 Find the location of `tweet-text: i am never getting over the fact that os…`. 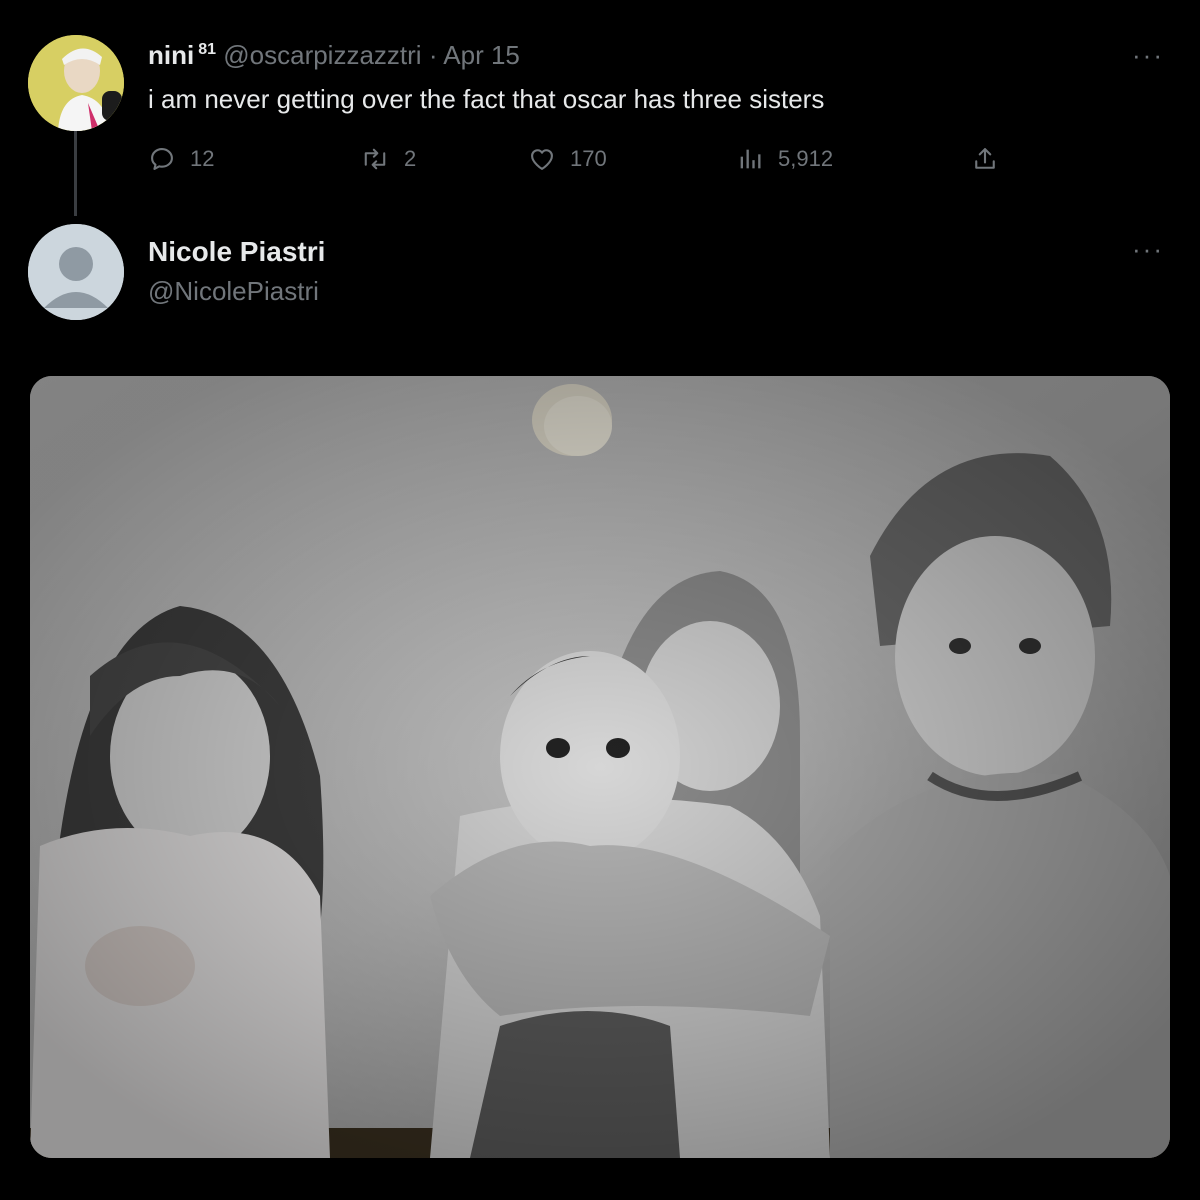

tweet-text: i am never getting over the fact that os… is located at coordinates (486, 99).